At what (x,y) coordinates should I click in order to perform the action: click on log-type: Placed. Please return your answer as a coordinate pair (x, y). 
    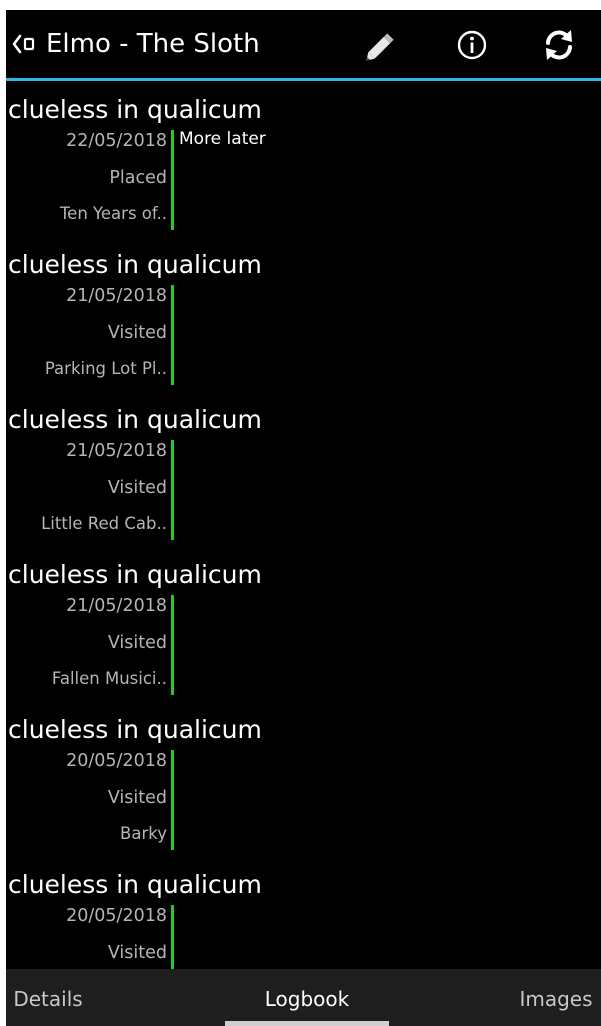
    Looking at the image, I should click on (138, 178).